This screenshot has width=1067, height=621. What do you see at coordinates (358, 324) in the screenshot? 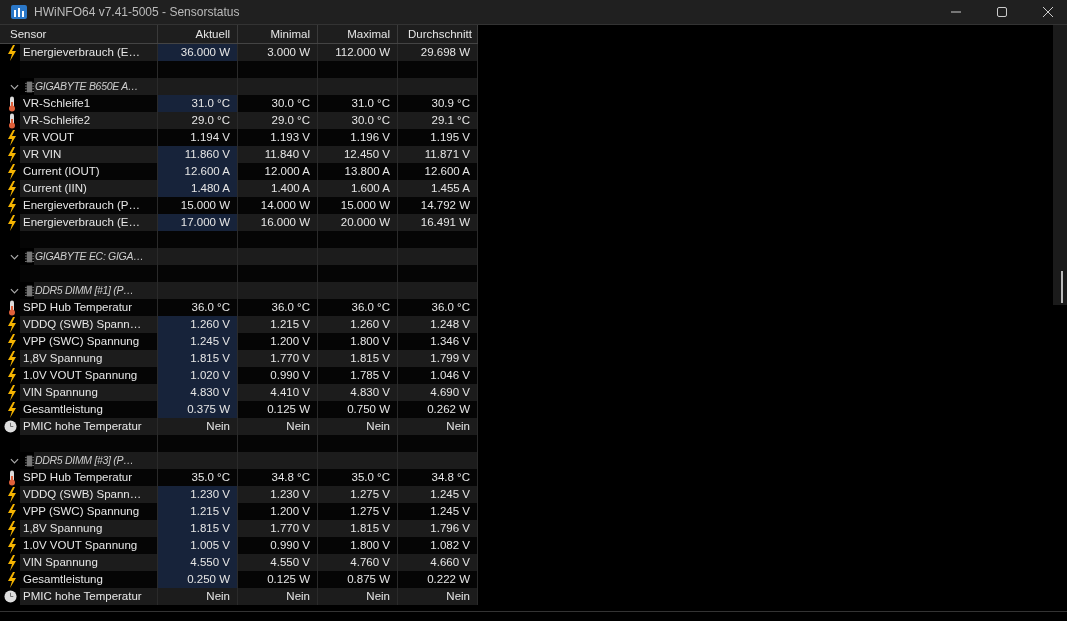
I see `value-cell: 1.260 V` at bounding box center [358, 324].